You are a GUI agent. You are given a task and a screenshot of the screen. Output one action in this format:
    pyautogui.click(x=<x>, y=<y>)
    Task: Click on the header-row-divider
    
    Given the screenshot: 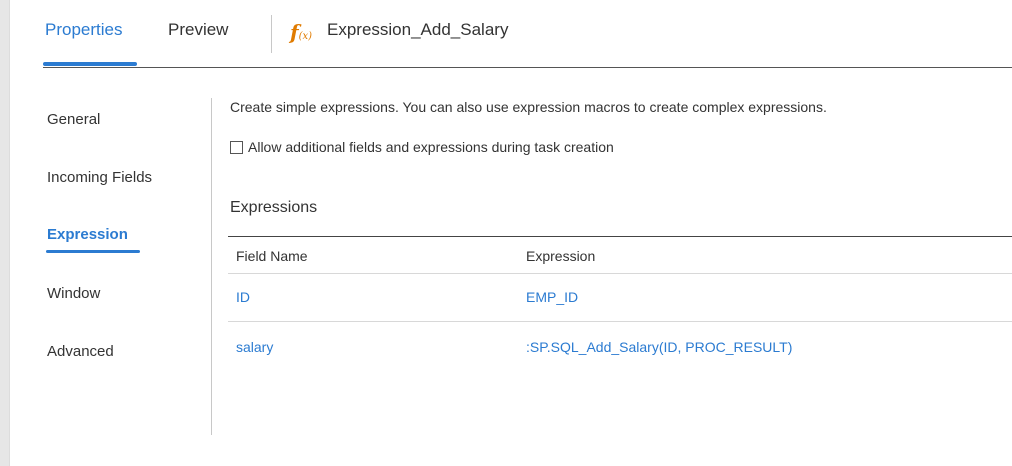 What is the action you would take?
    pyautogui.click(x=620, y=273)
    